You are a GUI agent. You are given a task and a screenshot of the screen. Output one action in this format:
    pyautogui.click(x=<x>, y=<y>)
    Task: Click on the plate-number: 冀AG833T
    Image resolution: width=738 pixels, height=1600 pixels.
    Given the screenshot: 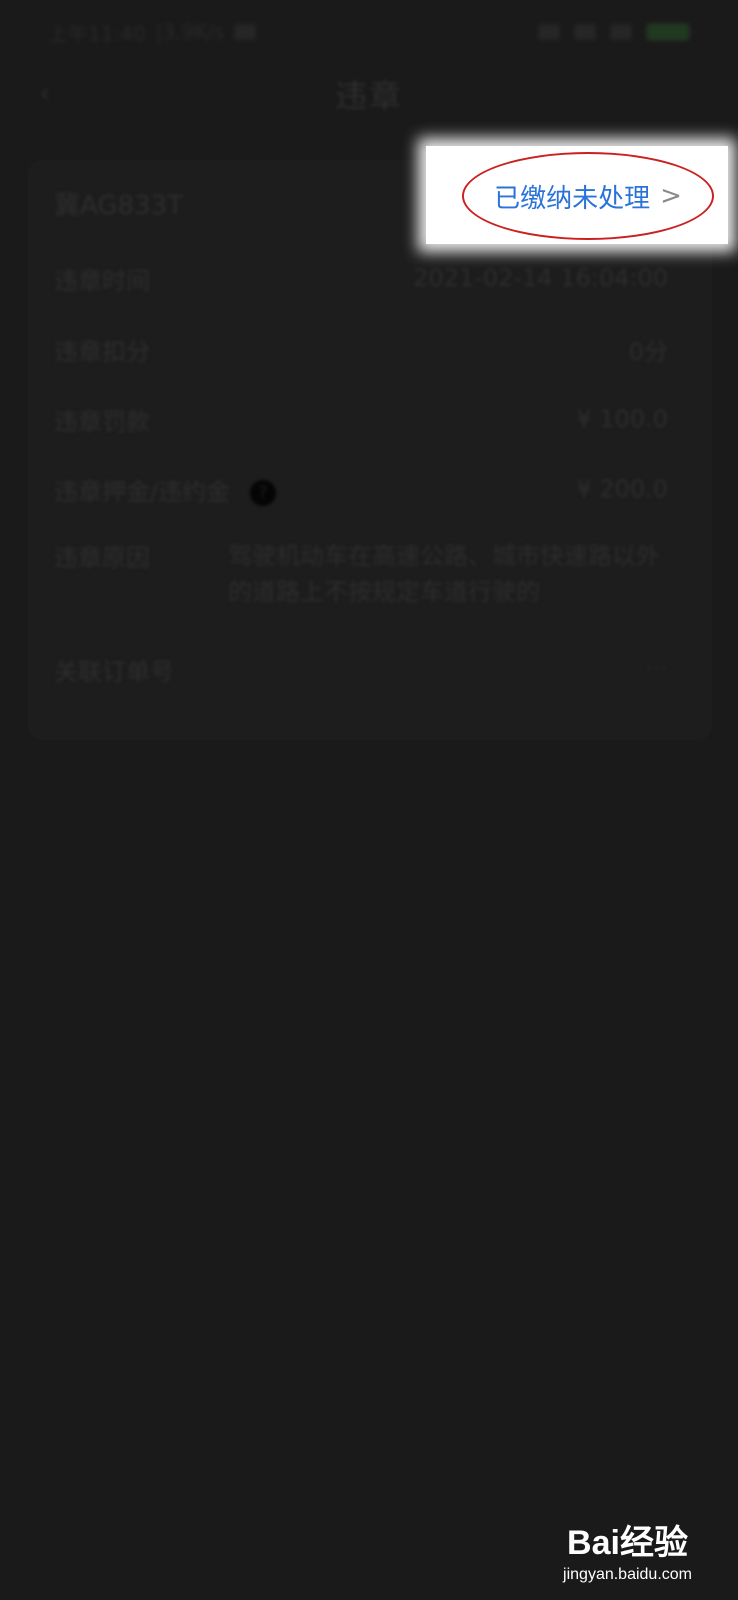 What is the action you would take?
    pyautogui.click(x=118, y=205)
    